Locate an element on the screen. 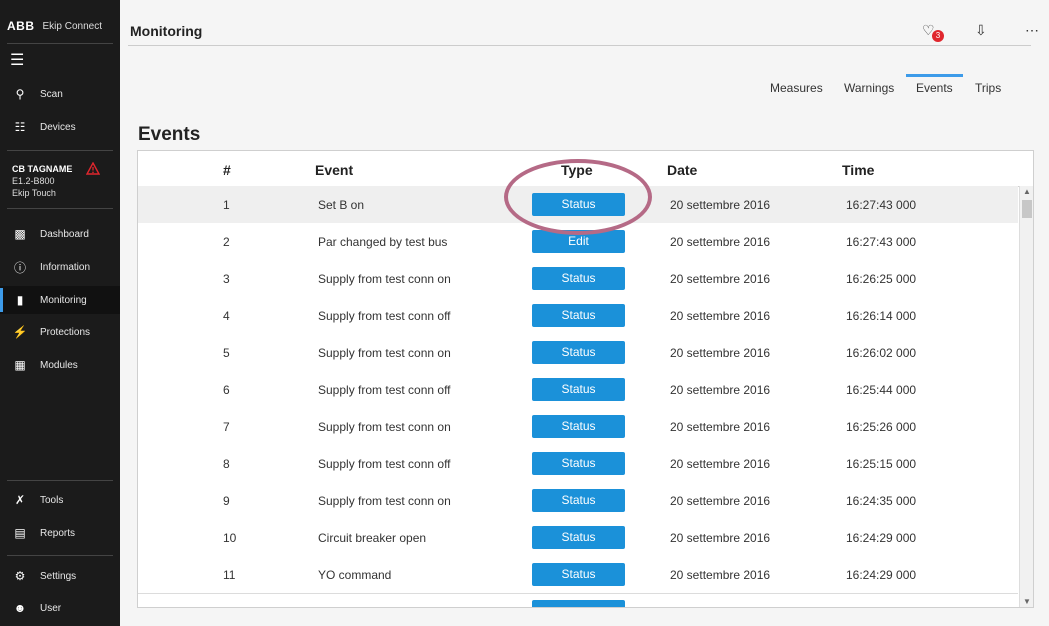 This screenshot has height=626, width=1049. download-icon: ⇩ is located at coordinates (981, 30).